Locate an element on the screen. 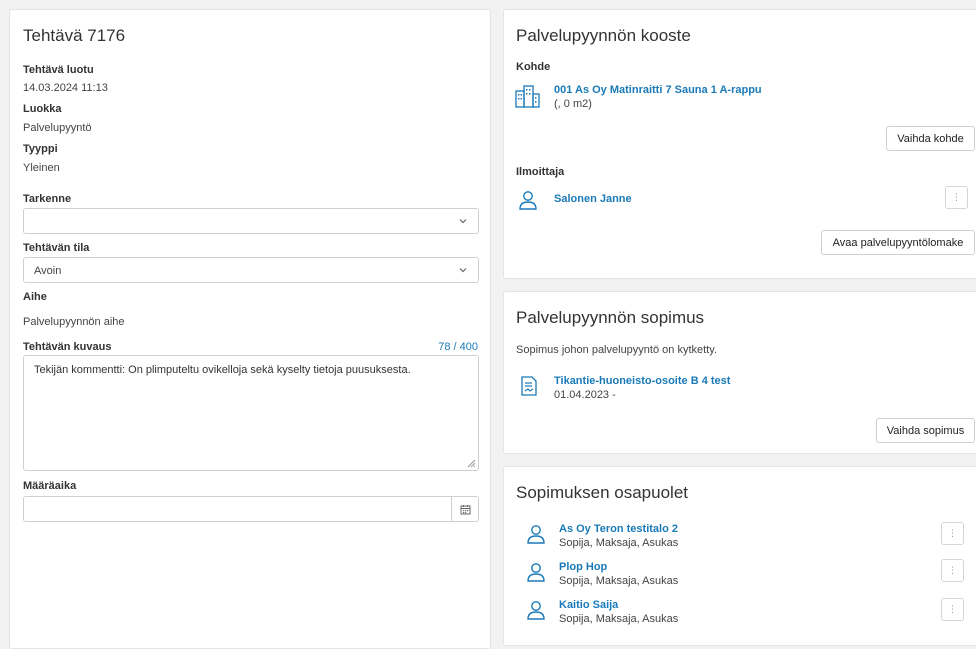  calendar-button is located at coordinates (464, 509).